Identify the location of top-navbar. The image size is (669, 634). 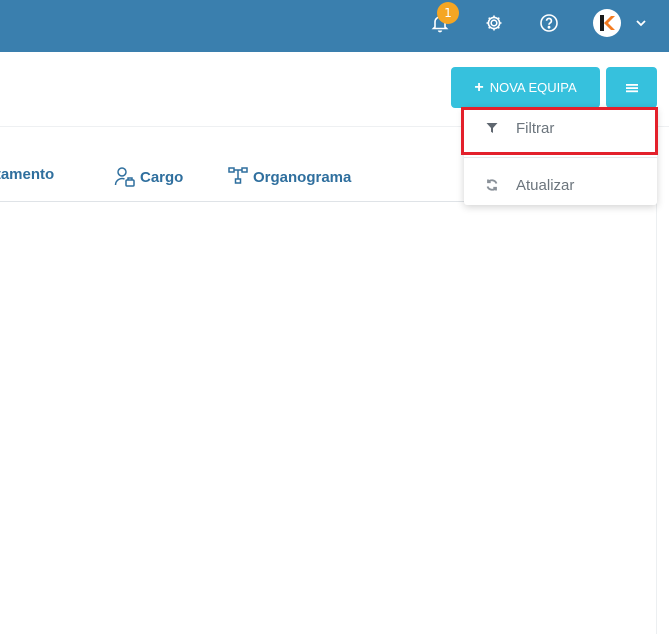
(334, 26).